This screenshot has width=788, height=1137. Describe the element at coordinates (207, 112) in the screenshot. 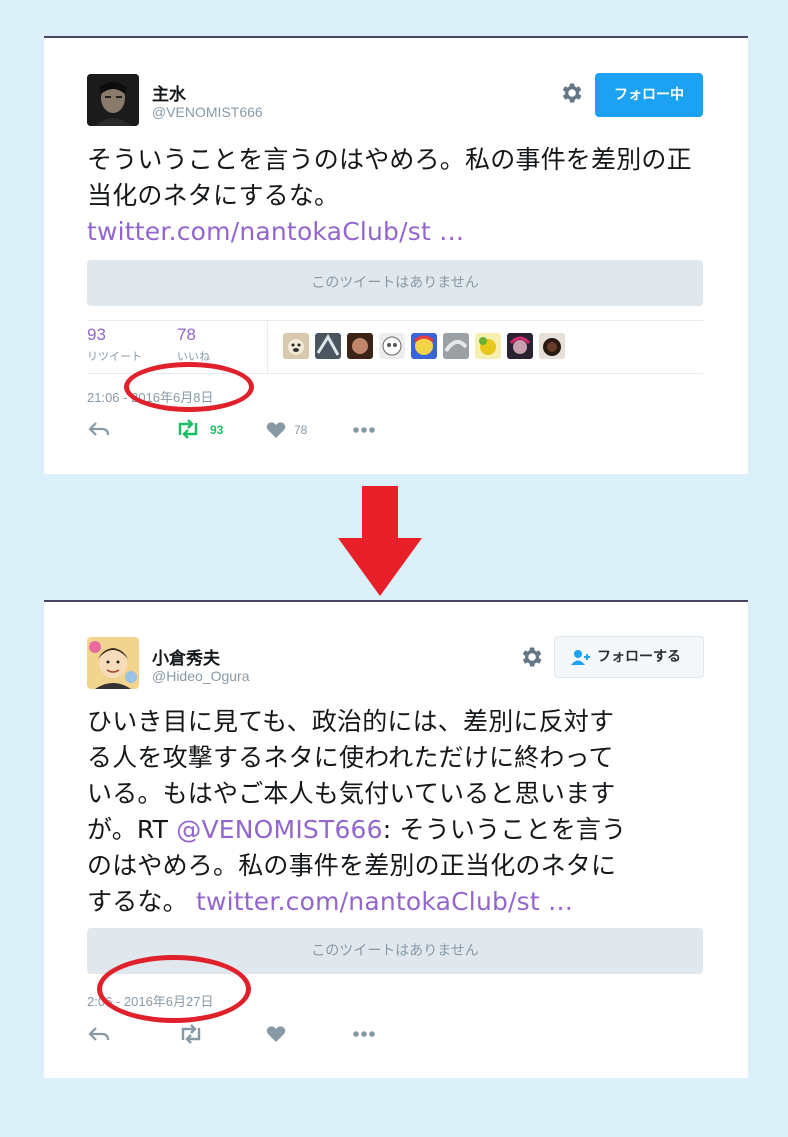

I see `user-handle: @VENOMIST666` at that location.